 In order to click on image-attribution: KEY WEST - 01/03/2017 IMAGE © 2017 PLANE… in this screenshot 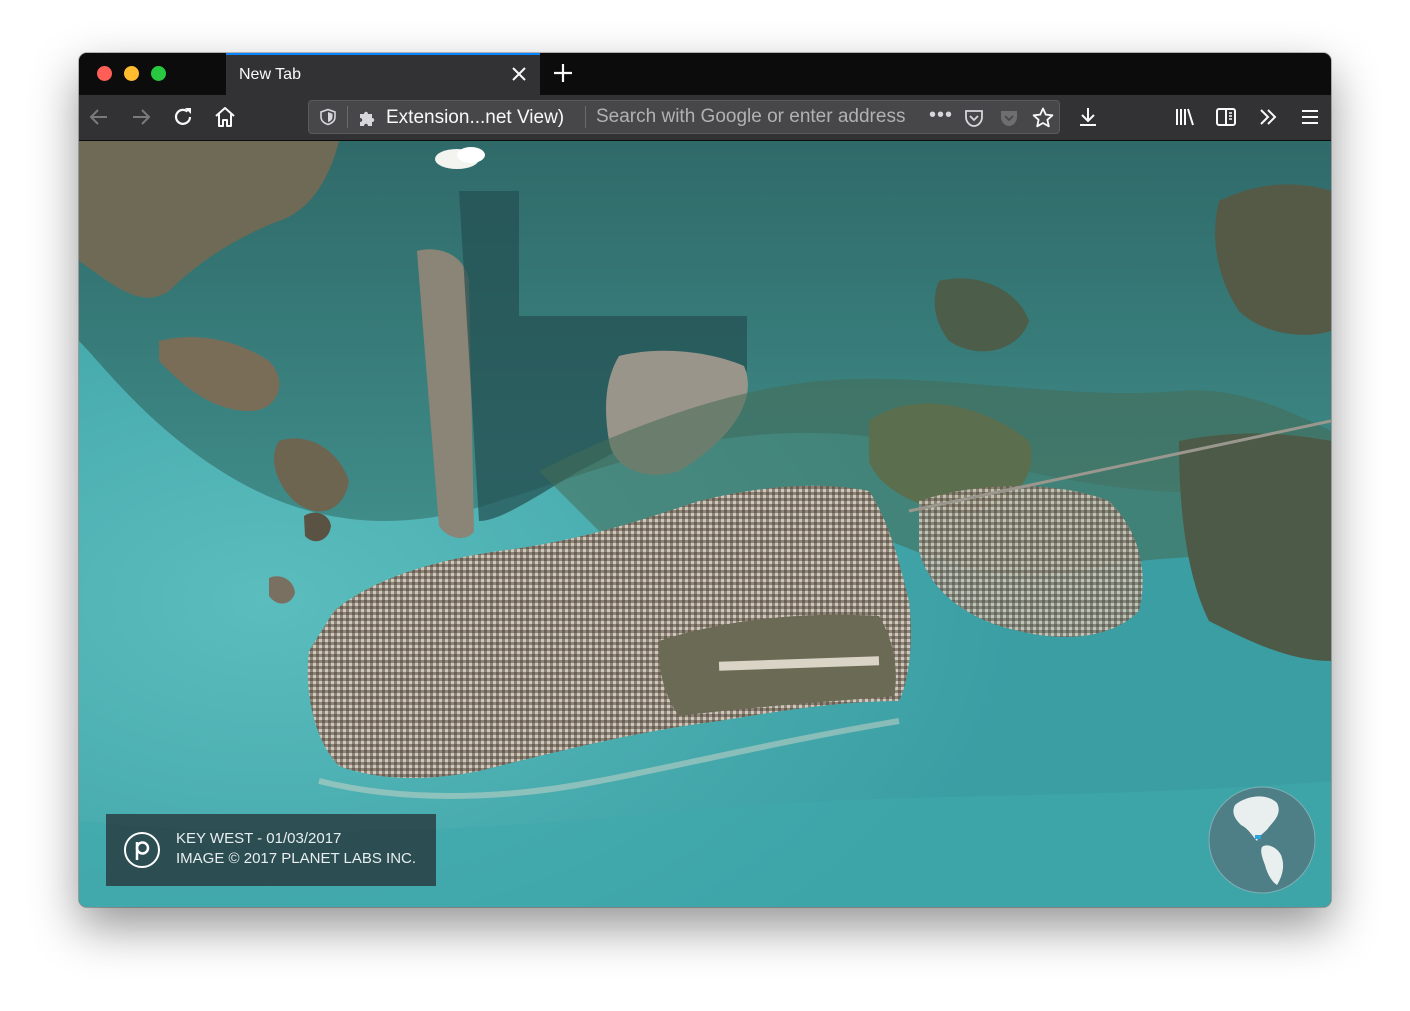, I will do `click(271, 850)`.